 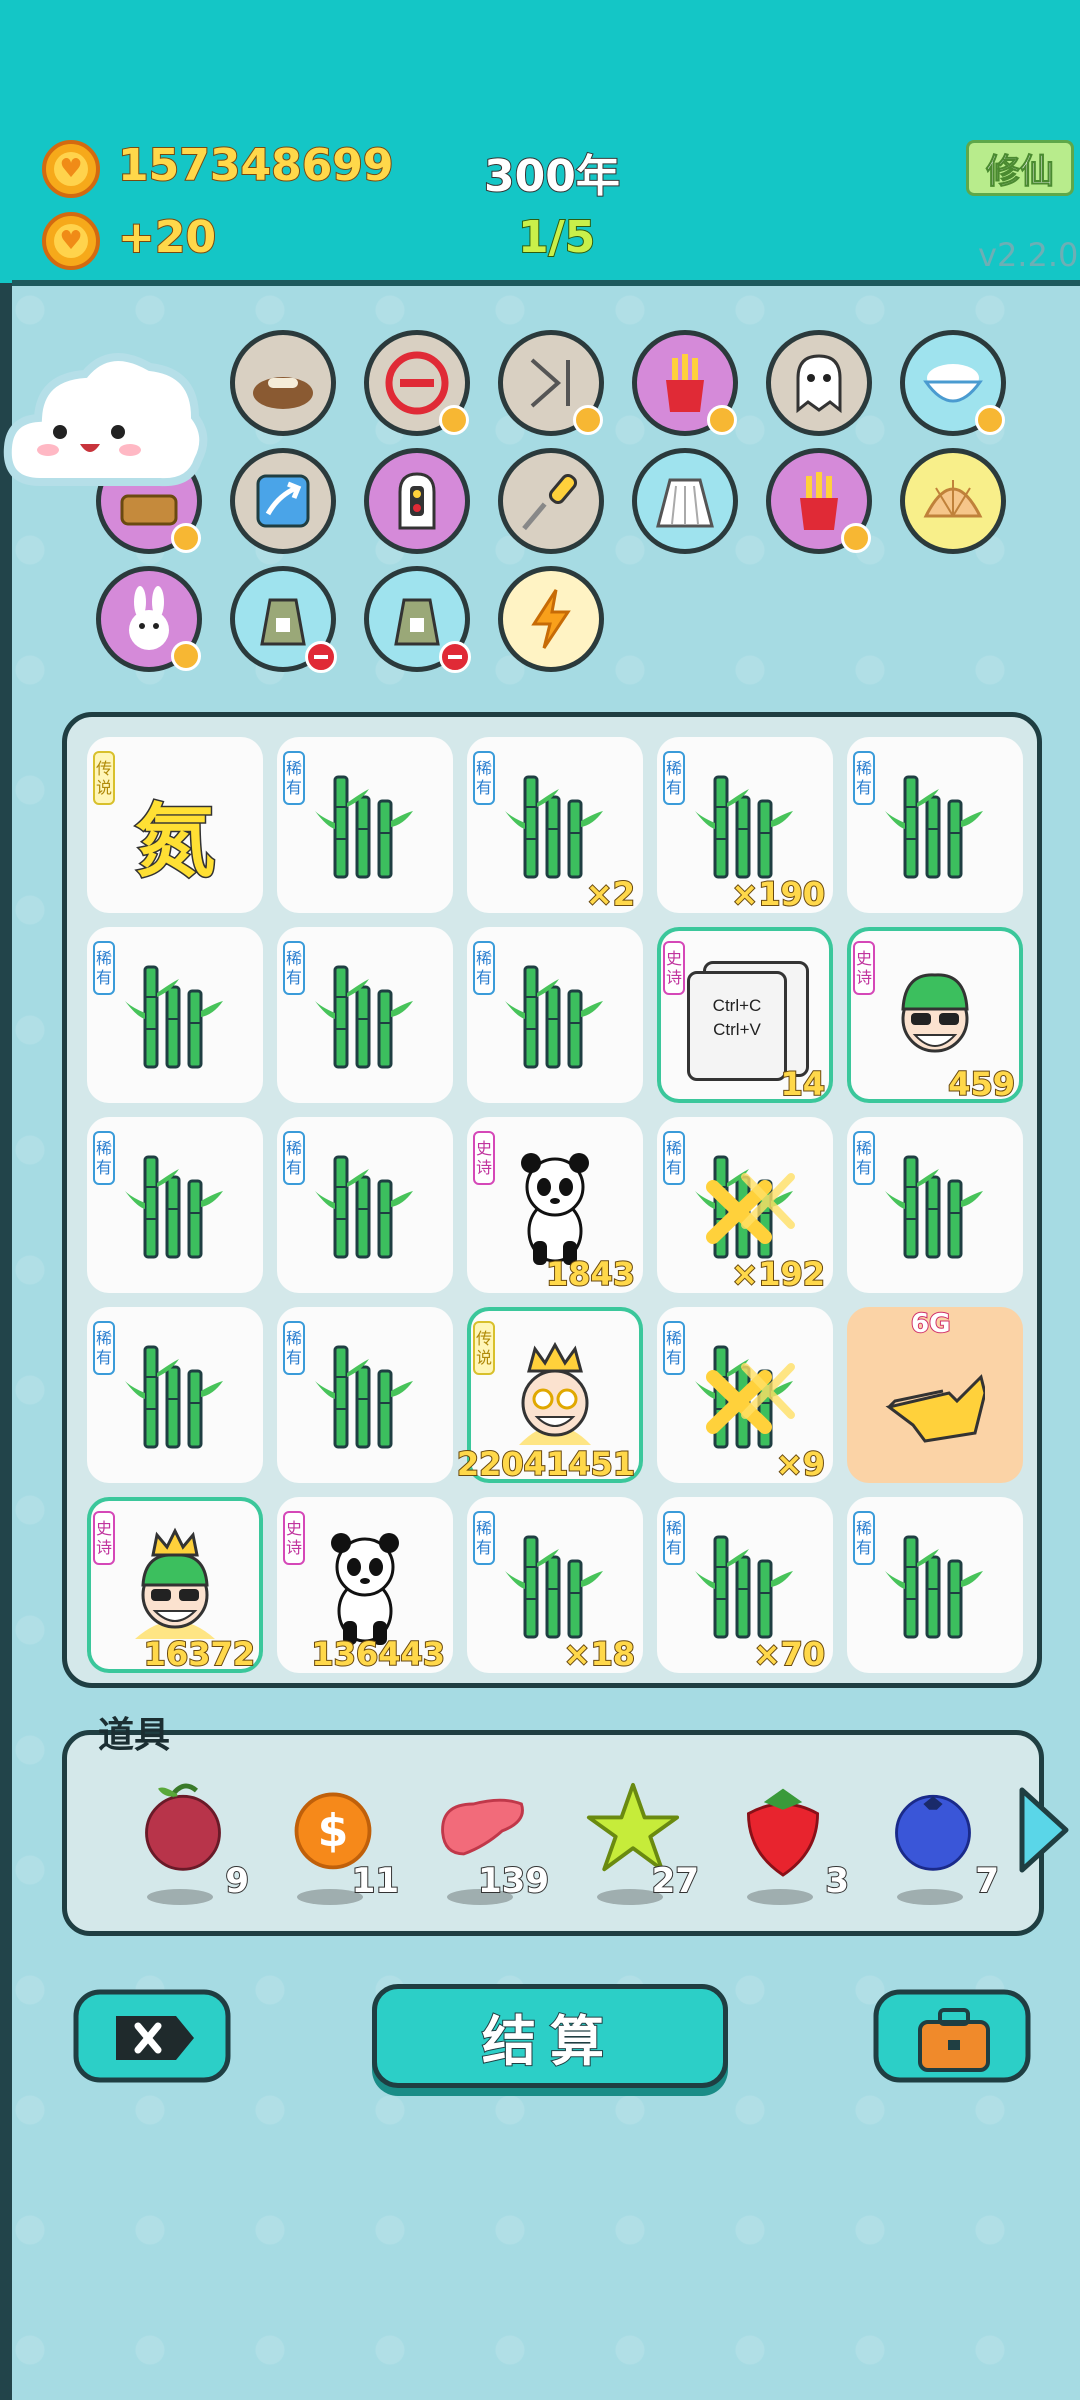 I want to click on board-cell-nitrogen: 传说氮, so click(x=175, y=825).